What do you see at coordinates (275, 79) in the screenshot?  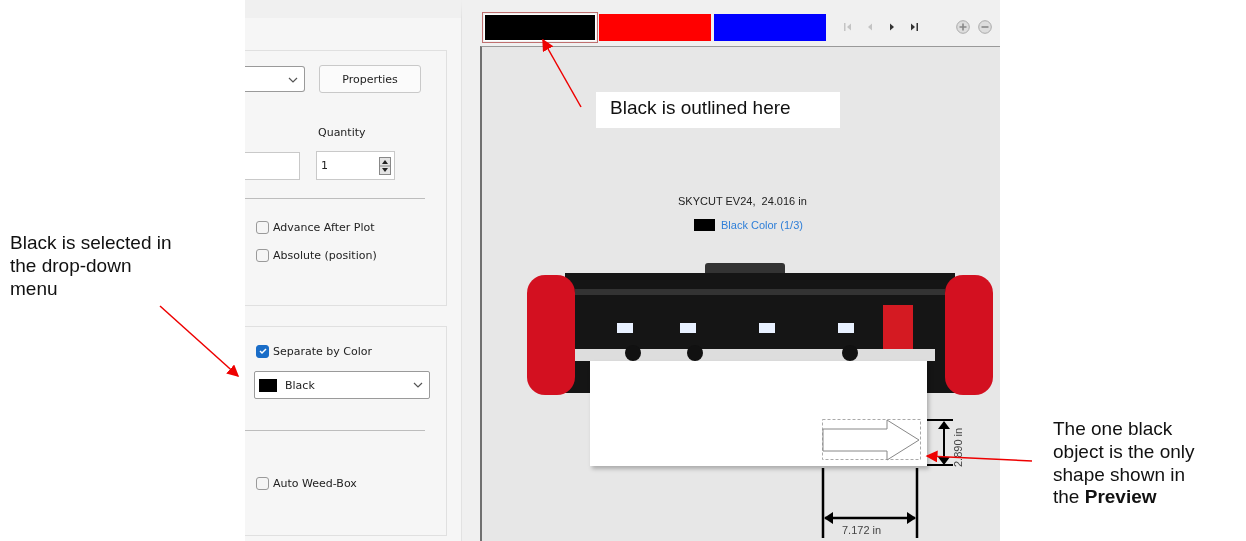 I see `printer-dropdown` at bounding box center [275, 79].